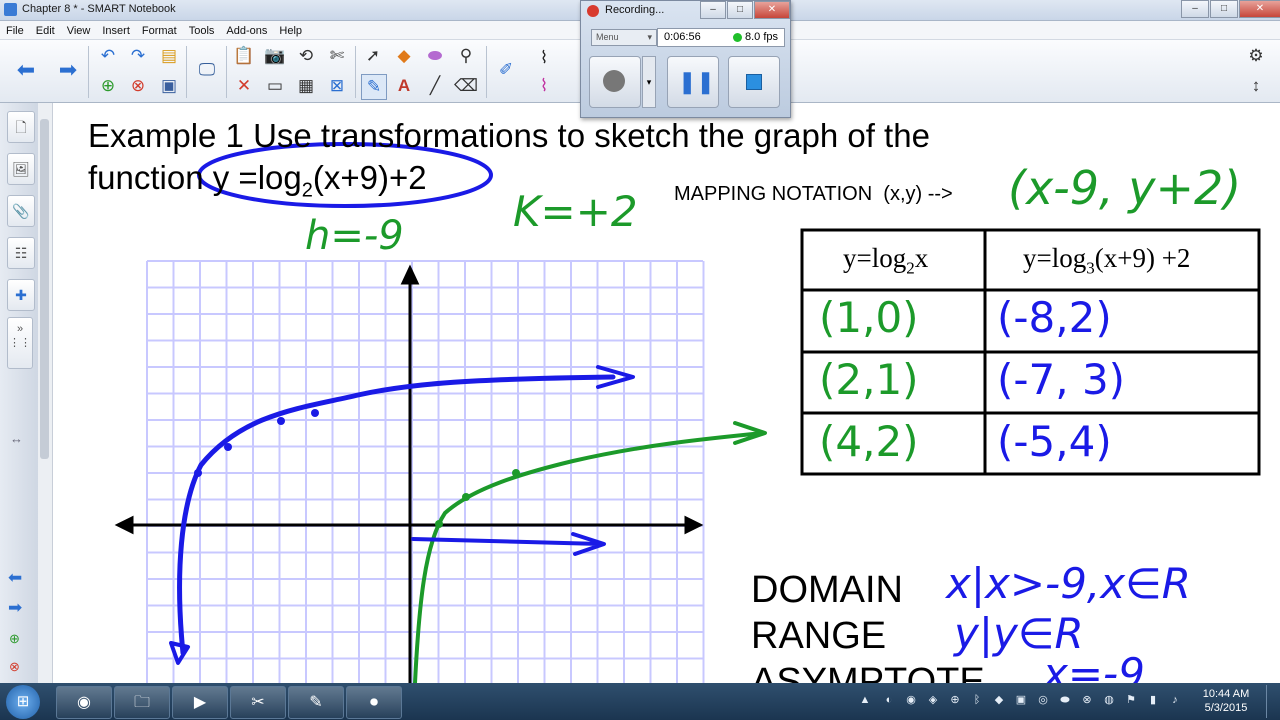 The image size is (1280, 720). I want to click on tray-icon-3: ◉, so click(911, 700).